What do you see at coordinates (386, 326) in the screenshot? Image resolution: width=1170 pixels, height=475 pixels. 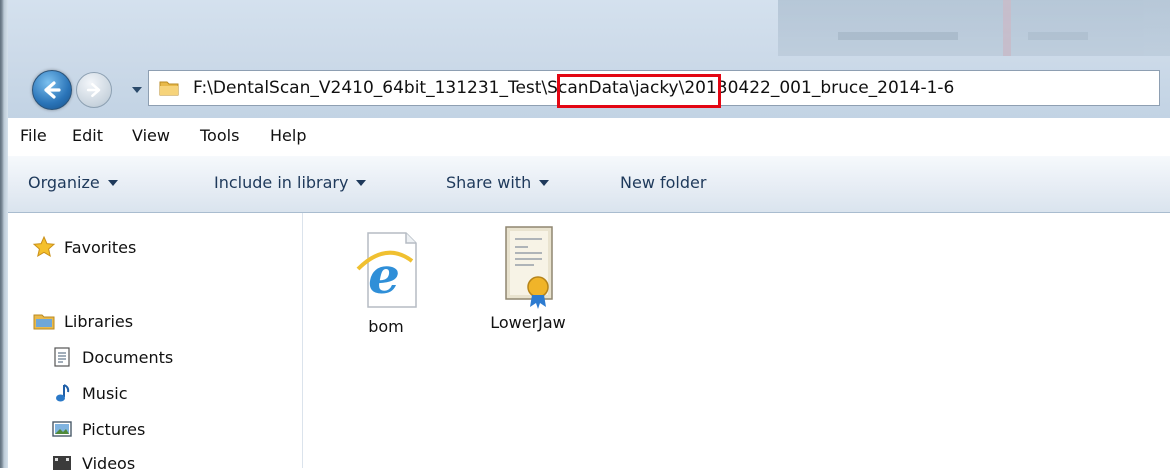 I see `file-name: bom` at bounding box center [386, 326].